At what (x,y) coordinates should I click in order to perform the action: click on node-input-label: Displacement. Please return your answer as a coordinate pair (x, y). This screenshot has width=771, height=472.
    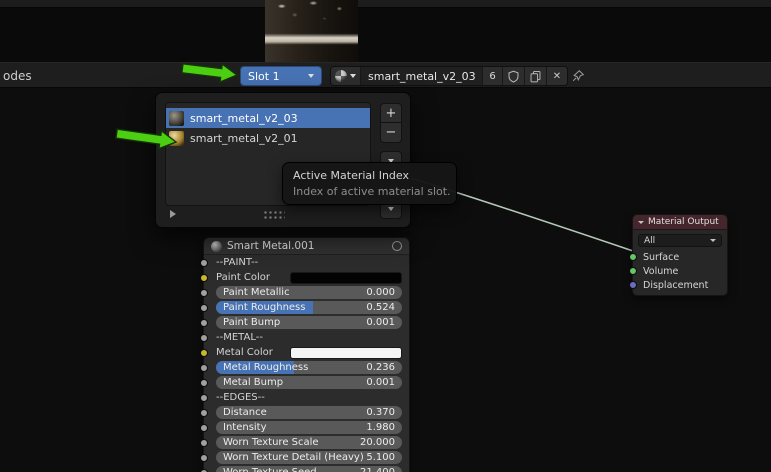
    Looking at the image, I should click on (676, 285).